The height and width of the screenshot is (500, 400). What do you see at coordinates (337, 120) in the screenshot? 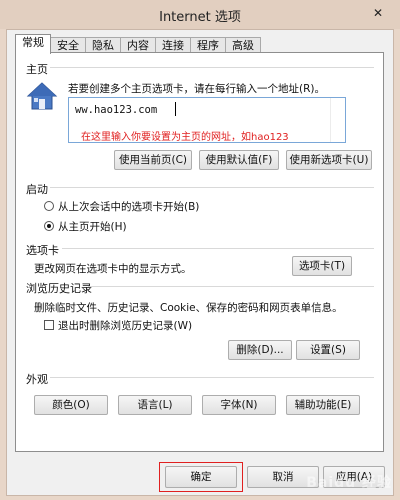
I see `input-scrollbar` at bounding box center [337, 120].